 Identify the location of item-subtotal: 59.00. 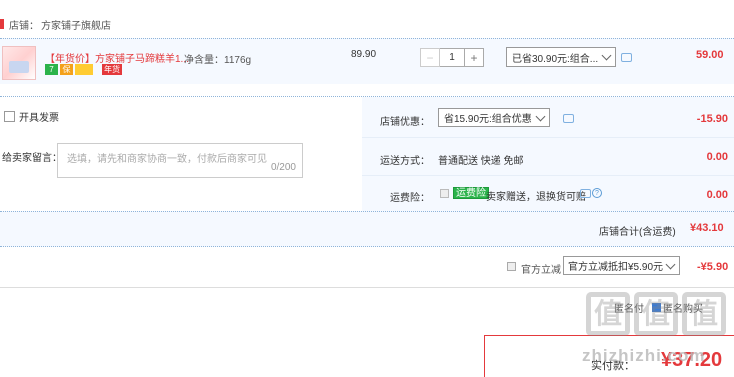
(710, 55).